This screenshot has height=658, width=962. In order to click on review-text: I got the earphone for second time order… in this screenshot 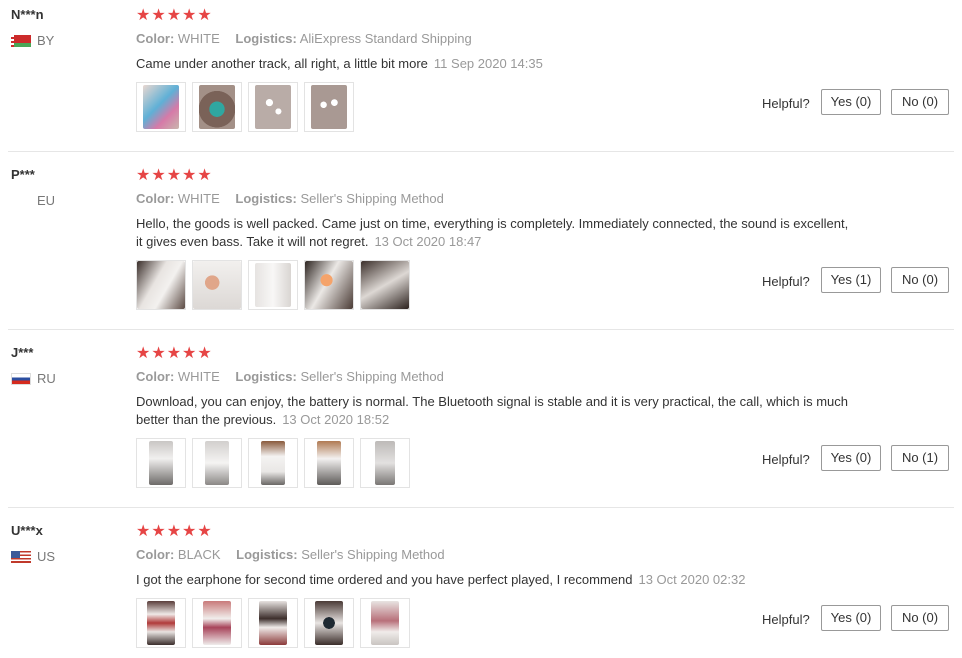, I will do `click(496, 580)`.